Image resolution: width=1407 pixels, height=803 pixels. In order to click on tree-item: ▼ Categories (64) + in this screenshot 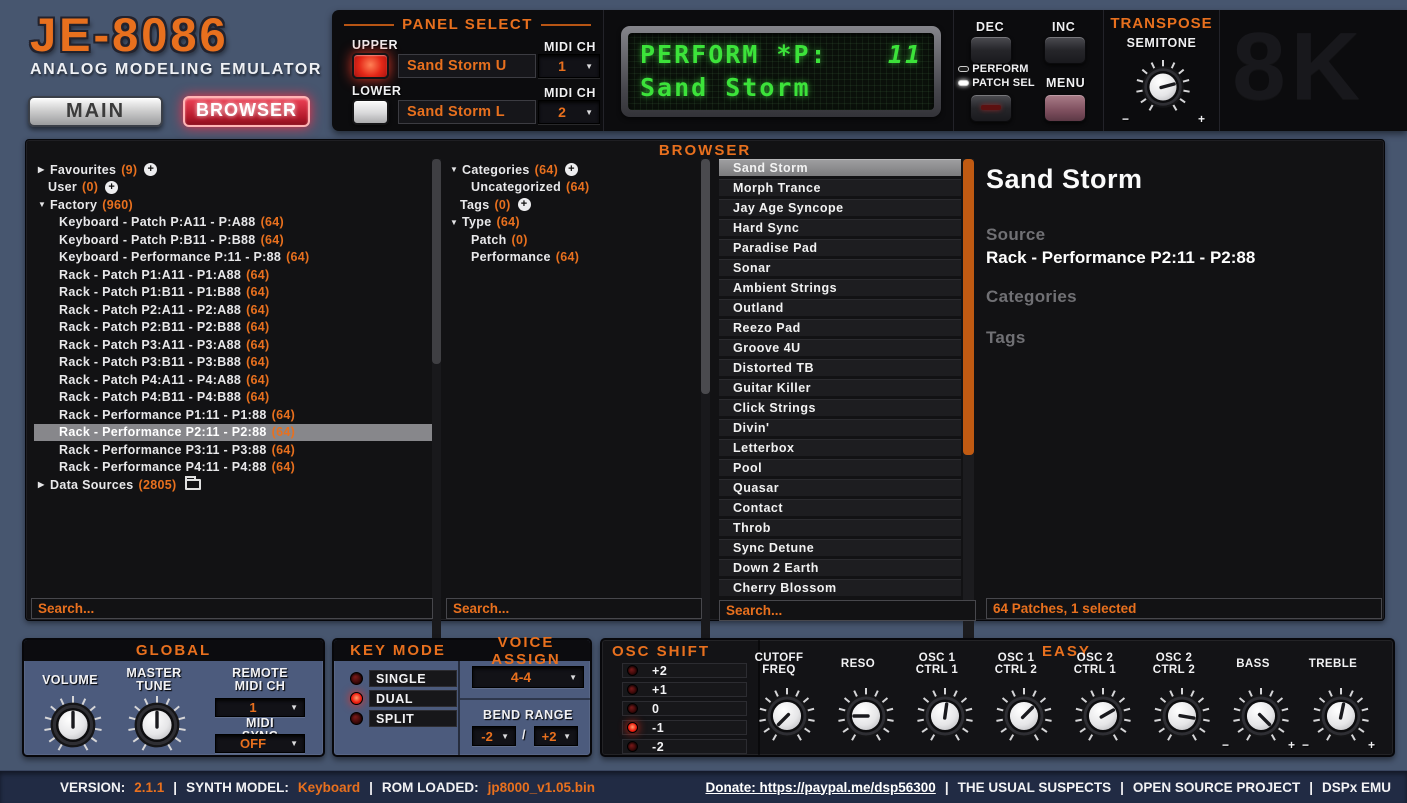, I will do `click(572, 170)`.